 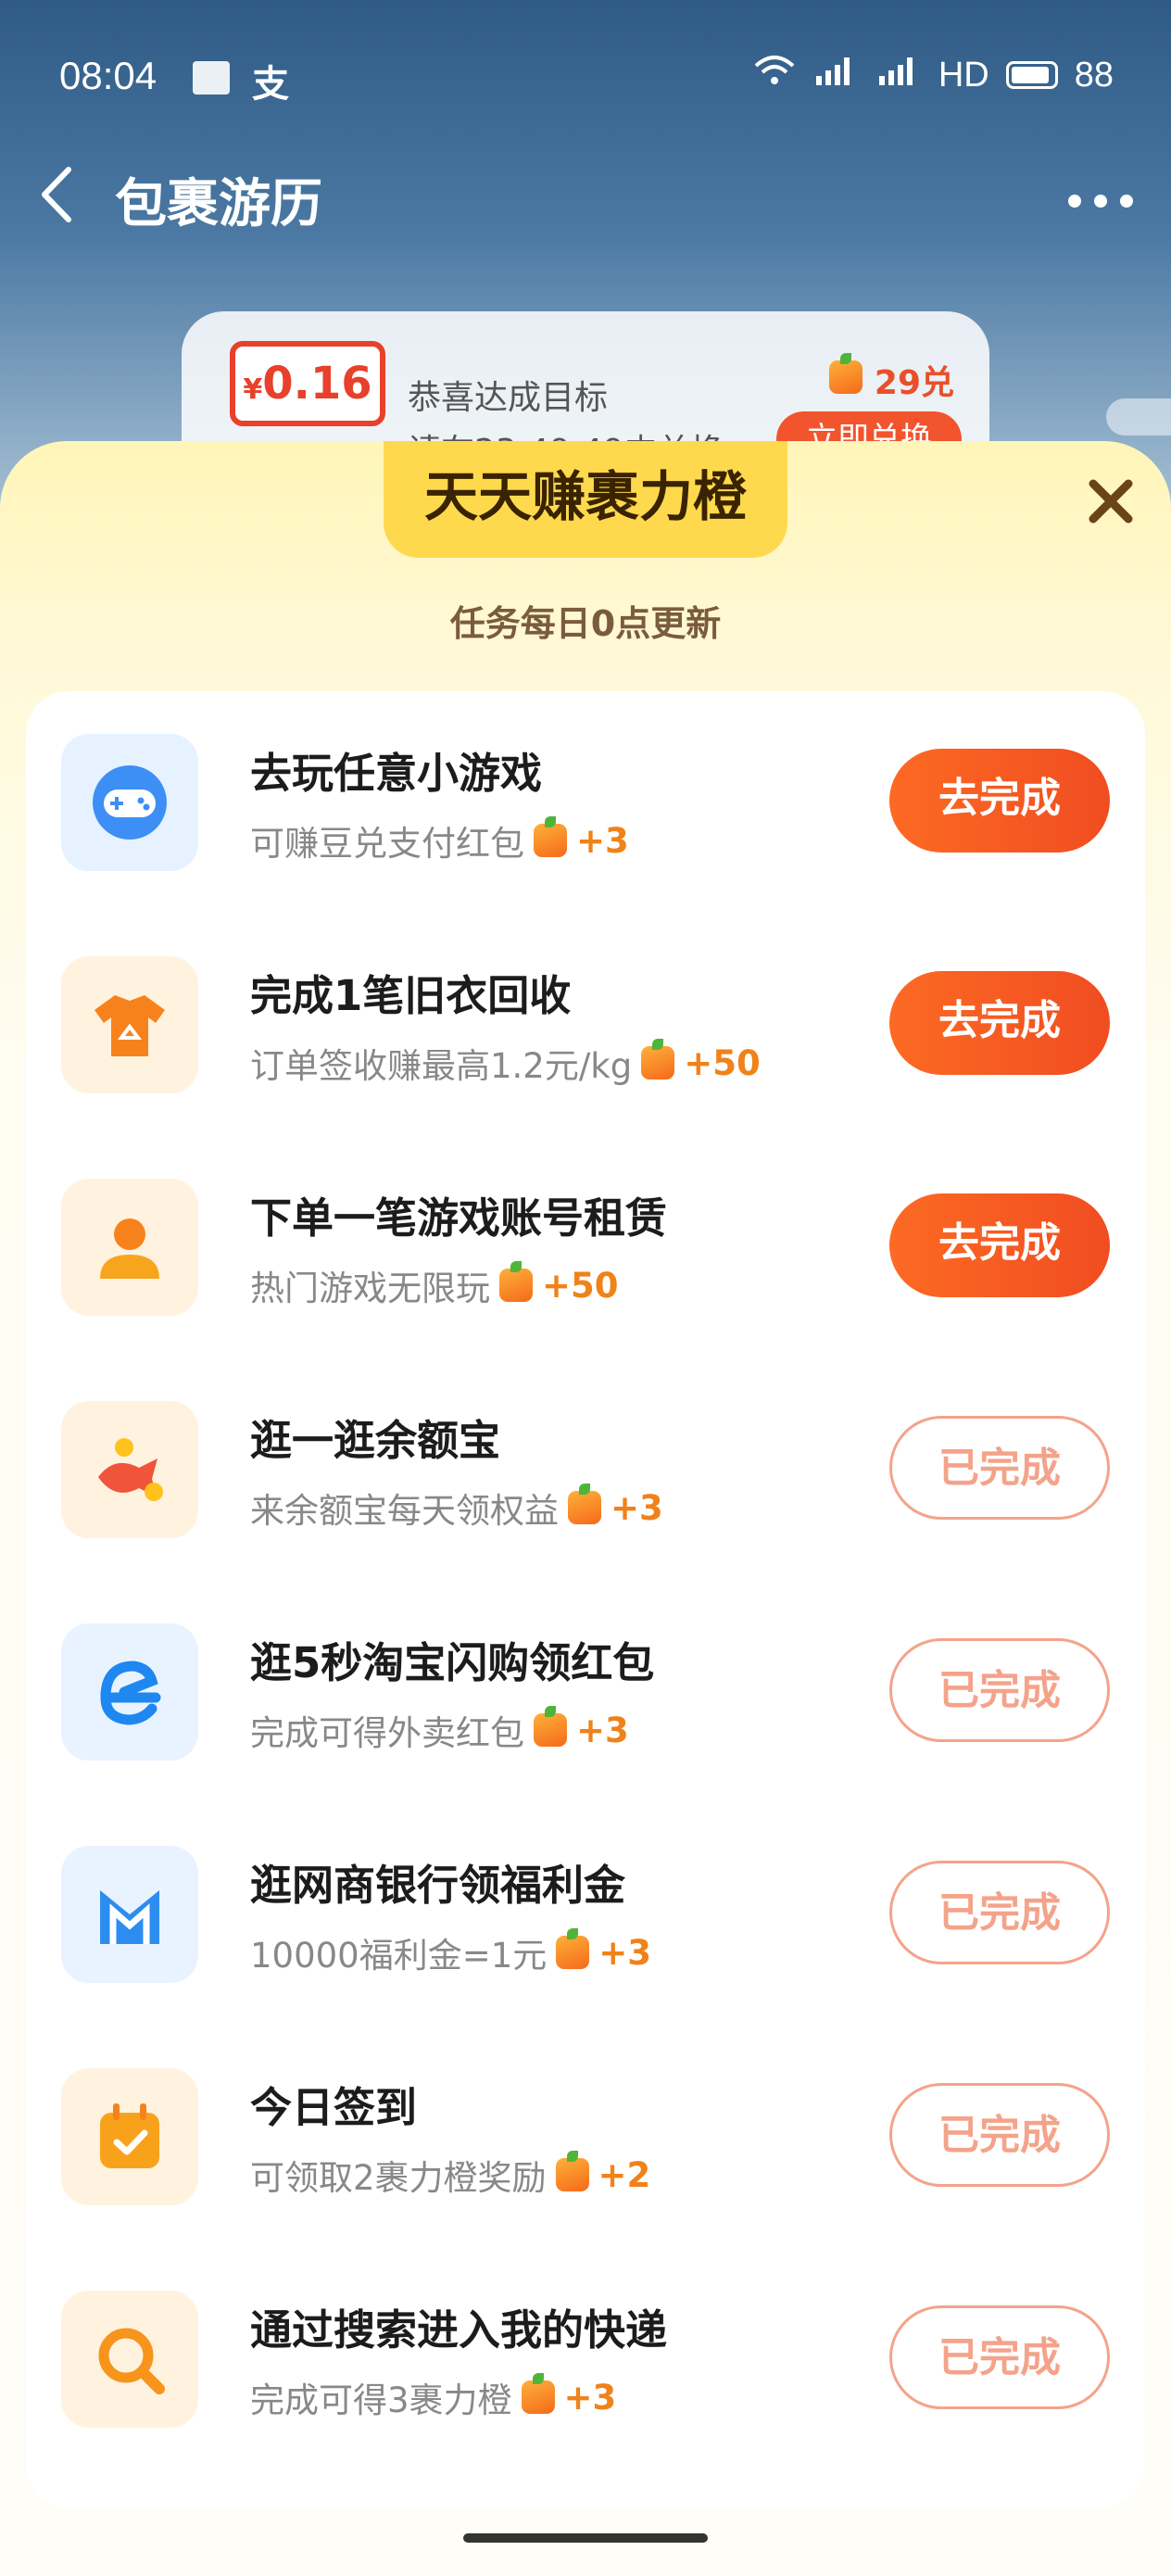 I want to click on reward-amount: ¥0.16, so click(x=308, y=383).